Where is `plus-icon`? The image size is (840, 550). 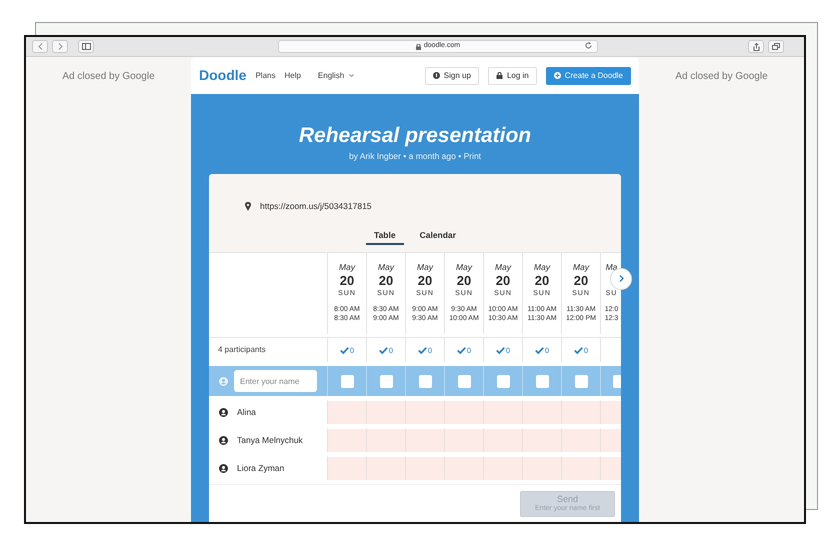
plus-icon is located at coordinates (557, 75).